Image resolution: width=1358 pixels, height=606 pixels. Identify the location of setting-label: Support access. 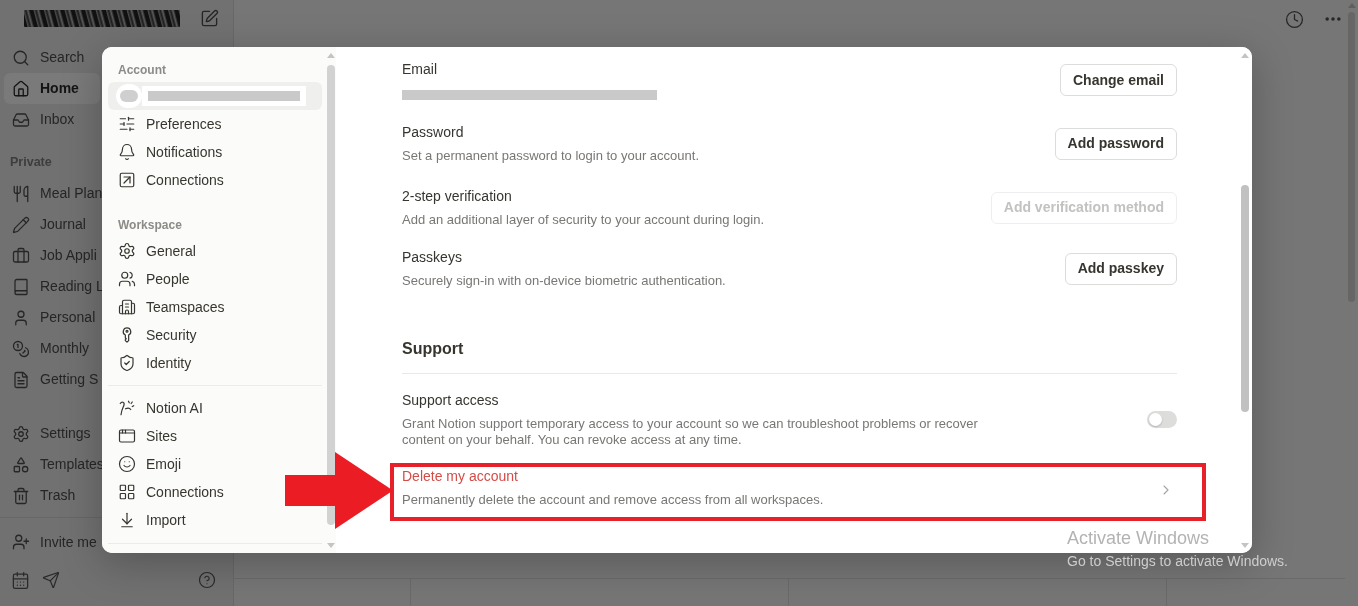
(450, 400).